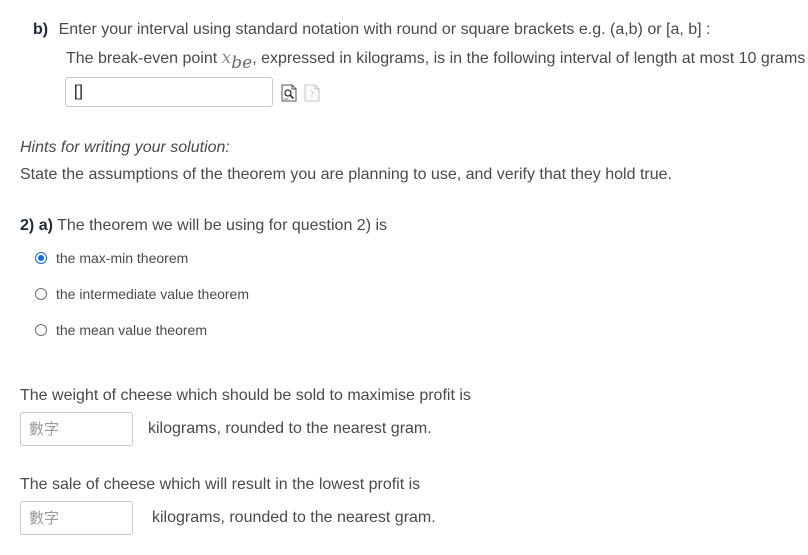  Describe the element at coordinates (131, 330) in the screenshot. I see `option-label: the mean value theorem` at that location.